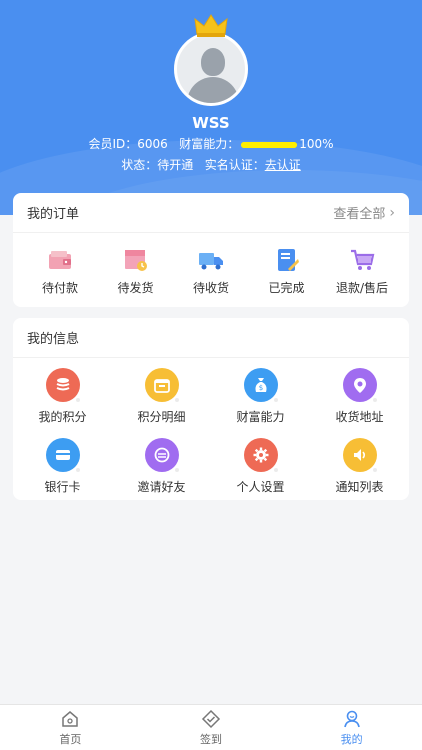  I want to click on tab-label: 我的, so click(351, 739).